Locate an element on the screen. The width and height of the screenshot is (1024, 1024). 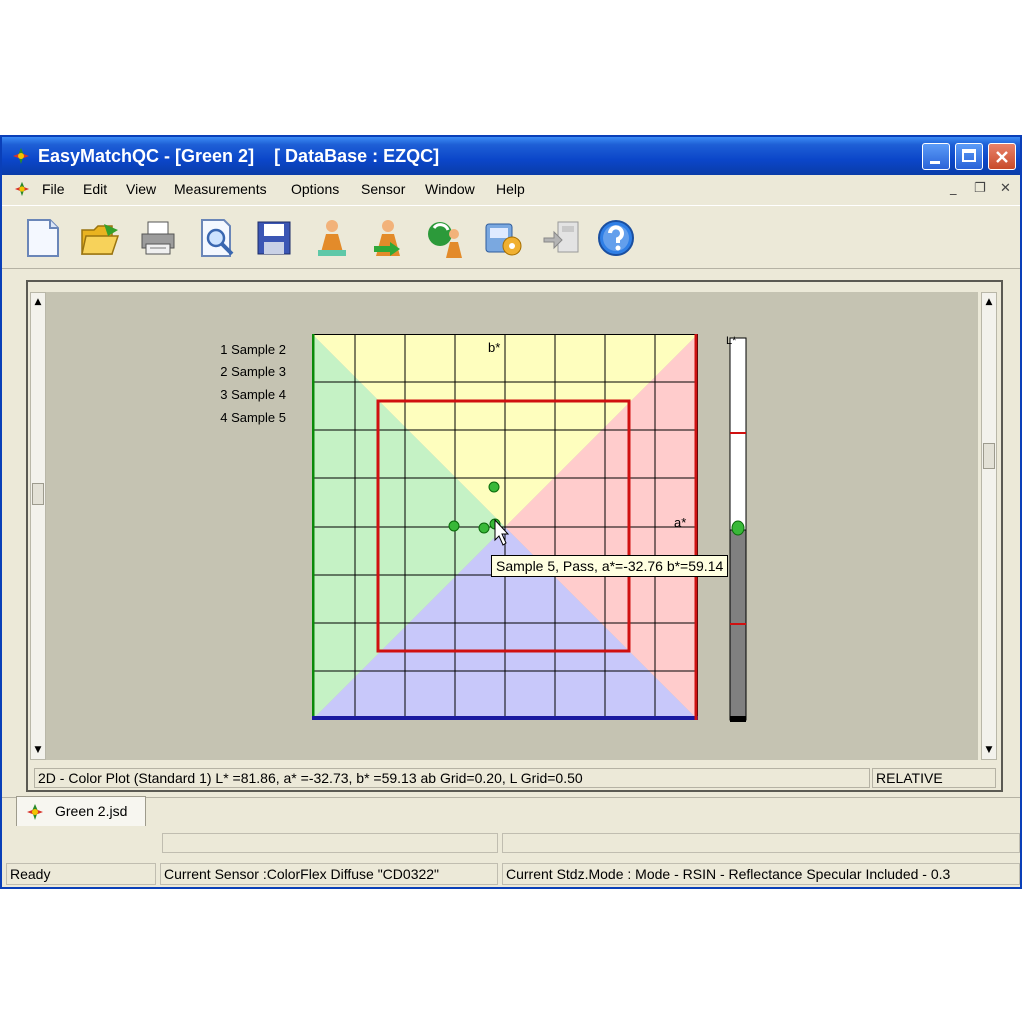
menu-measurements: Measurements is located at coordinates (220, 189).